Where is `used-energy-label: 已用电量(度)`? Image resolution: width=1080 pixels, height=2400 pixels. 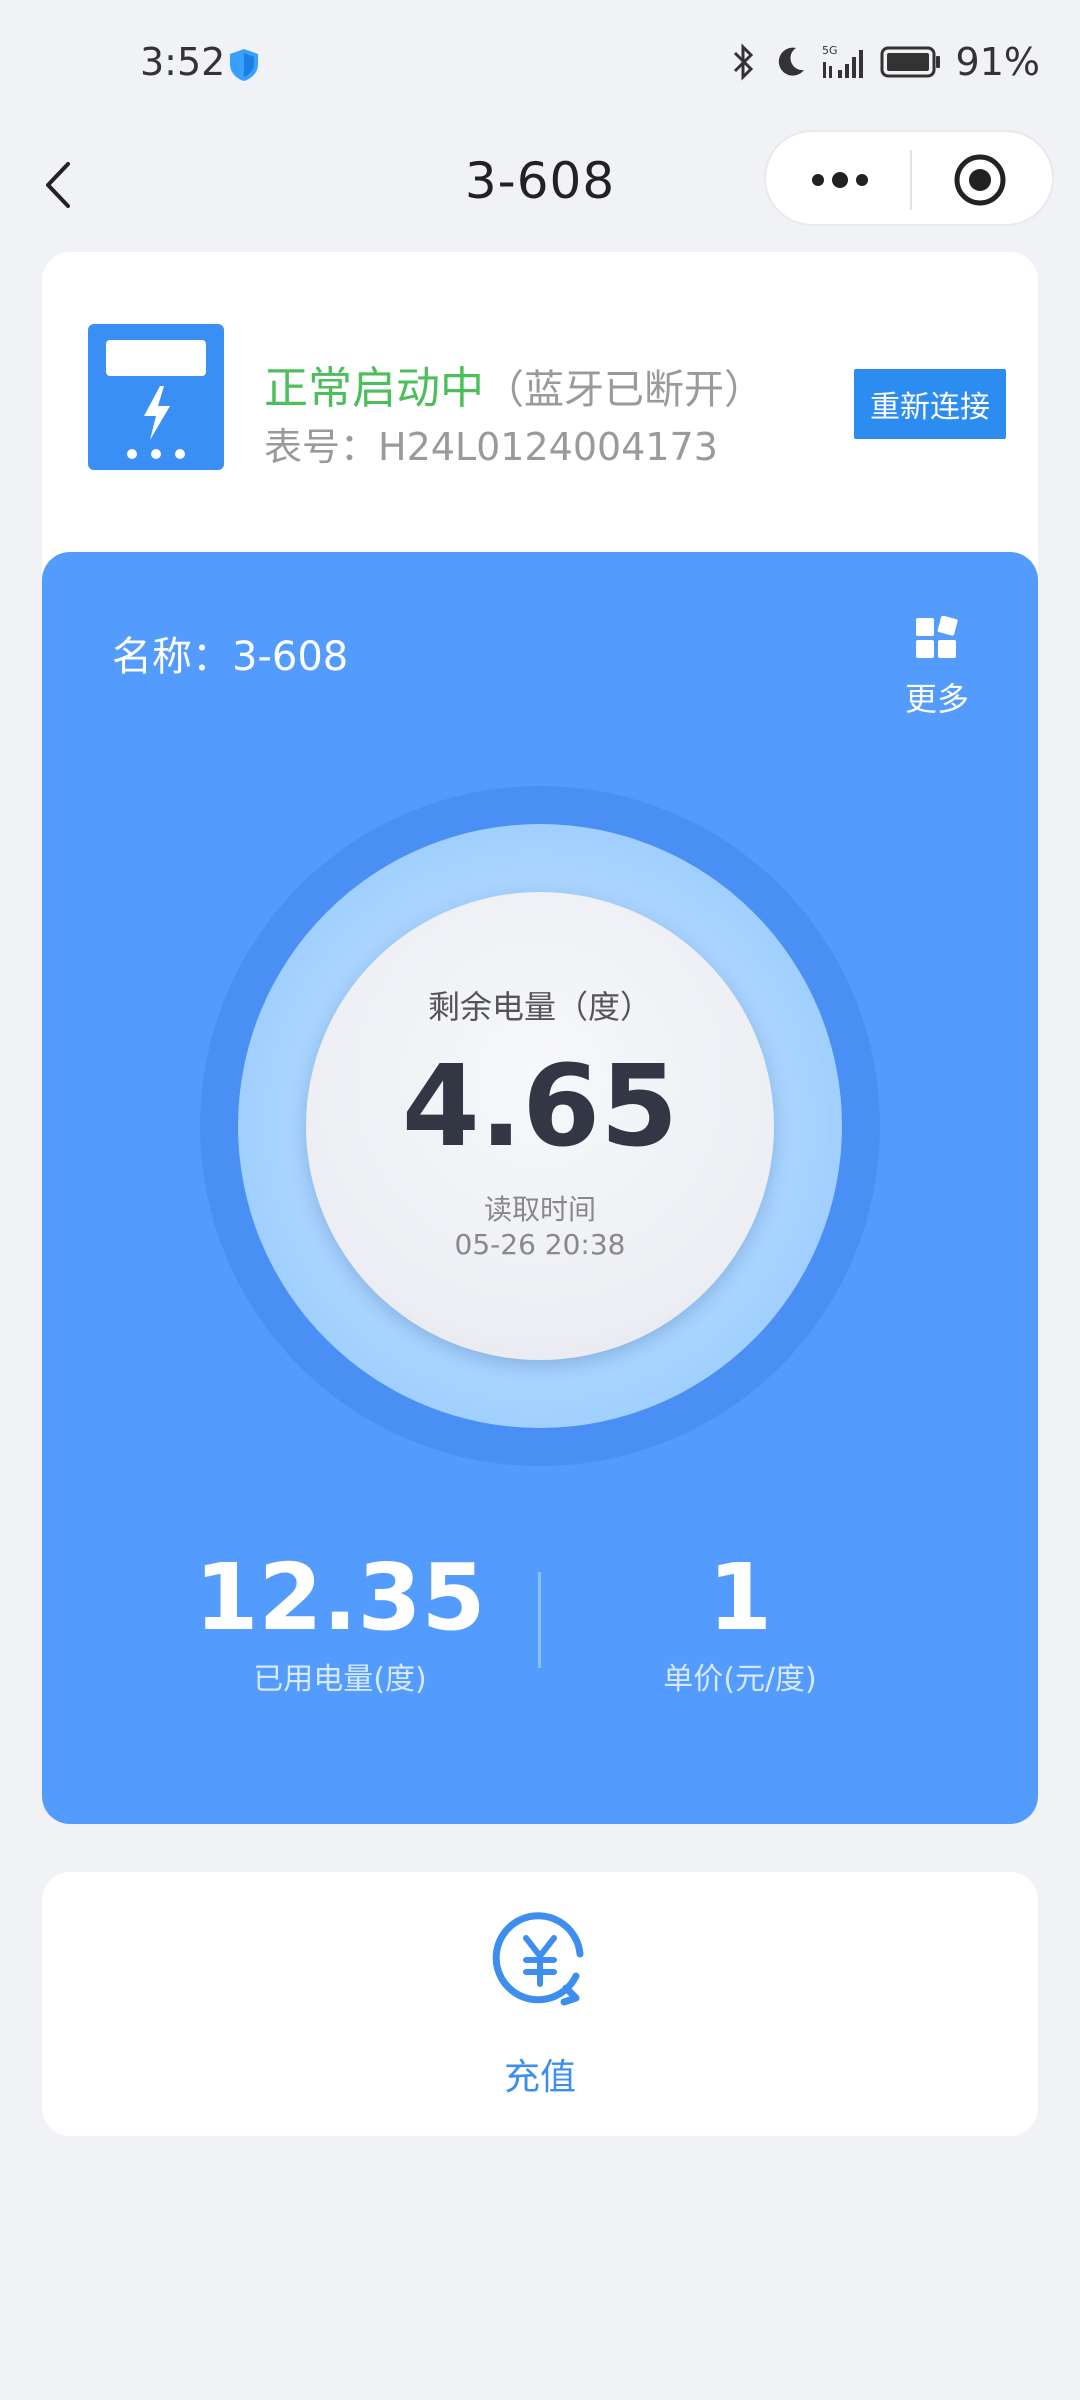
used-energy-label: 已用电量(度) is located at coordinates (340, 1679).